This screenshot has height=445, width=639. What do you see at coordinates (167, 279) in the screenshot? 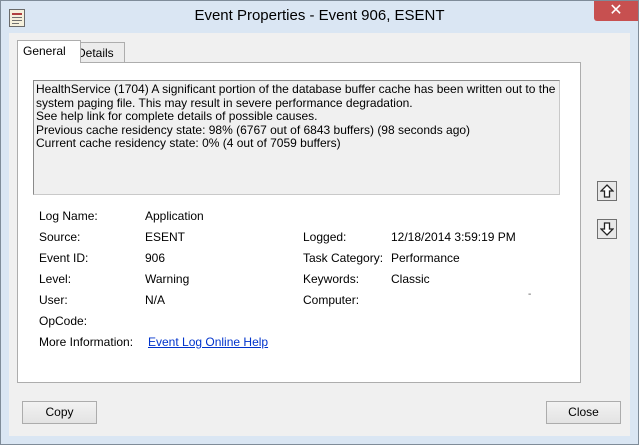
I see `level-value: Warning` at bounding box center [167, 279].